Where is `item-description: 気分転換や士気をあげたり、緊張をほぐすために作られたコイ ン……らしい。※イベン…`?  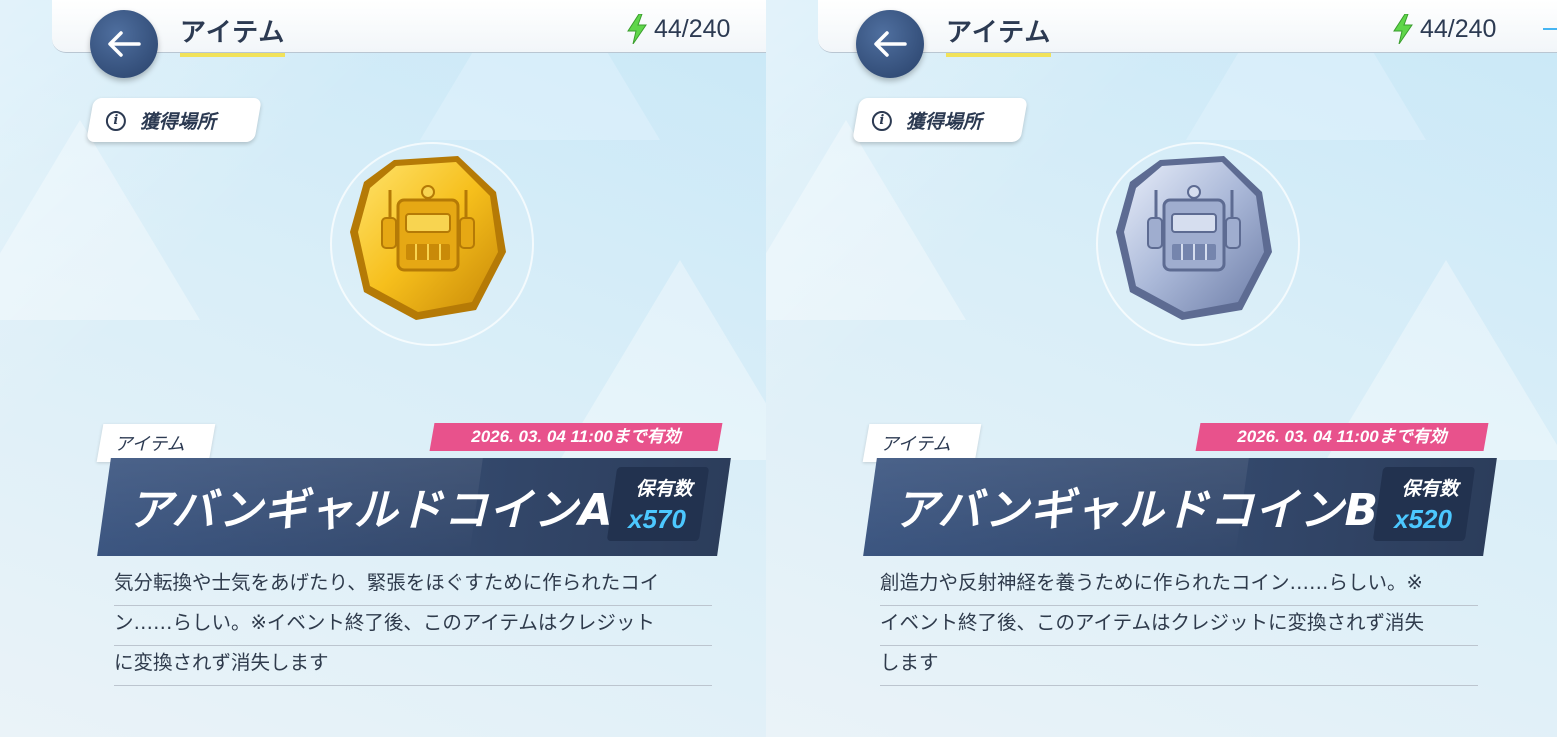
item-description: 気分転換や士気をあげたり、緊張をほぐすために作られたコイ ン……らしい。※イベン… is located at coordinates (413, 626).